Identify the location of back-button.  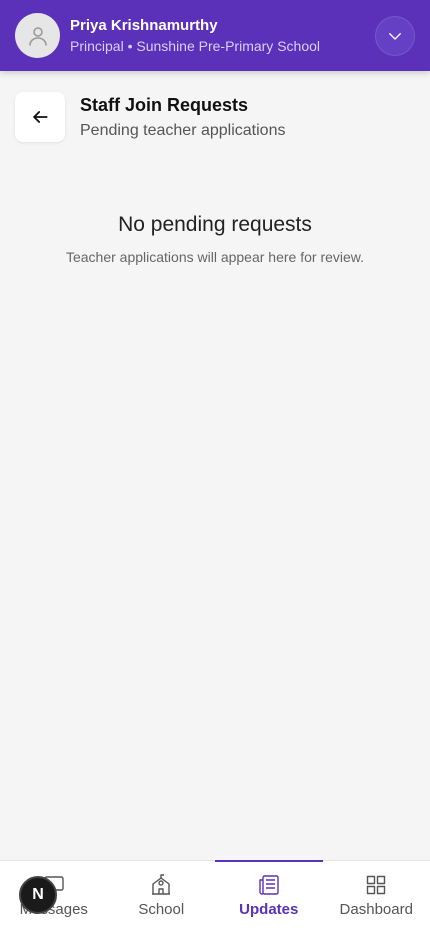
(40, 117).